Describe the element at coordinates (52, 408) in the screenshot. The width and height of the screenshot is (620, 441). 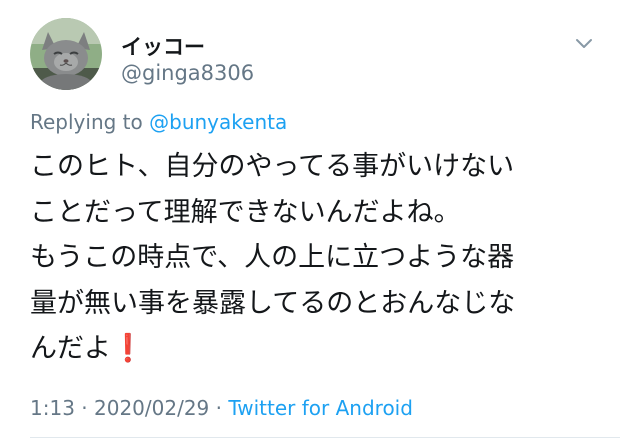
I see `tweet-time: 1:13` at that location.